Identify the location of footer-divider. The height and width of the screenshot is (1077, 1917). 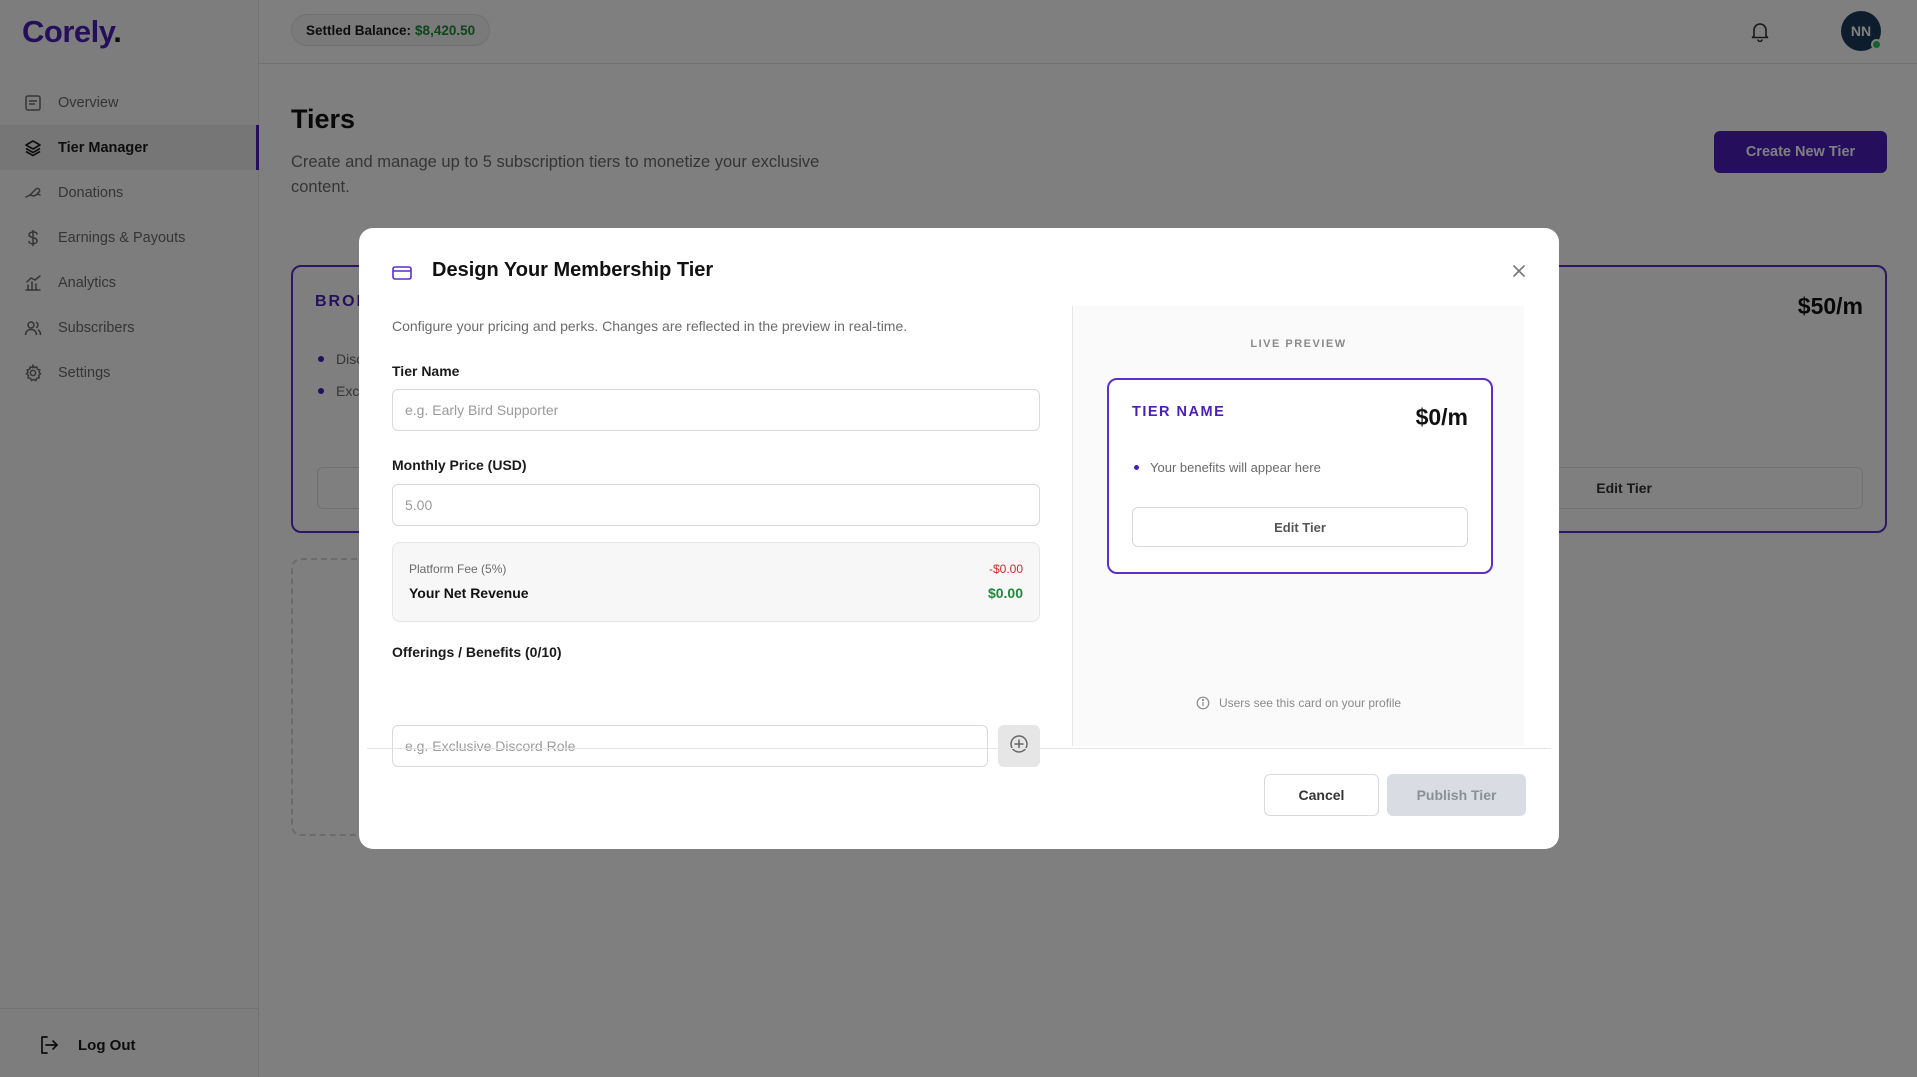
(959, 748).